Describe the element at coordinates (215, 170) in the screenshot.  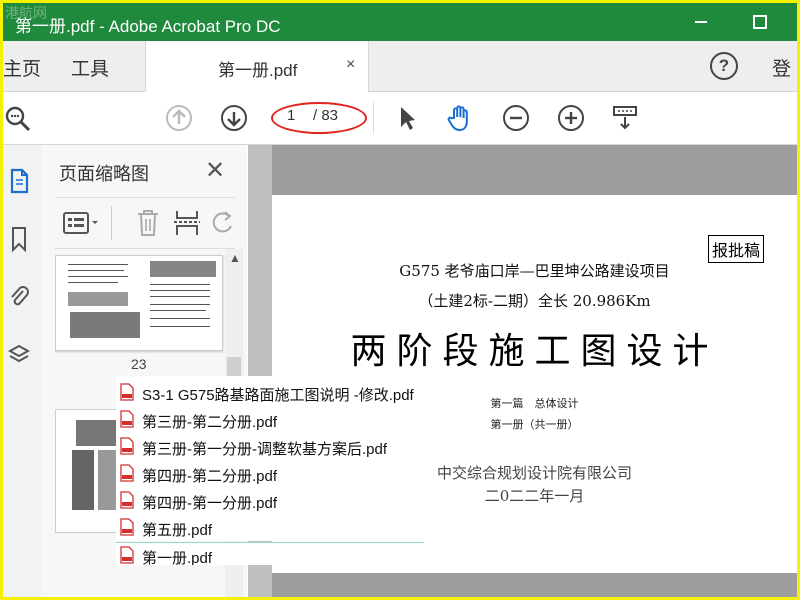
I see `panel-close-icon: ✕` at that location.